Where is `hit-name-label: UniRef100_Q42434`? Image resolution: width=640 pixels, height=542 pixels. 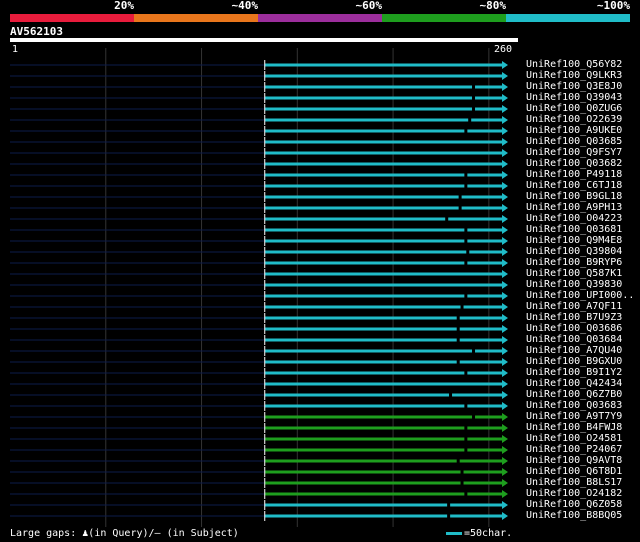
hit-name-label: UniRef100_Q42434 is located at coordinates (581, 383).